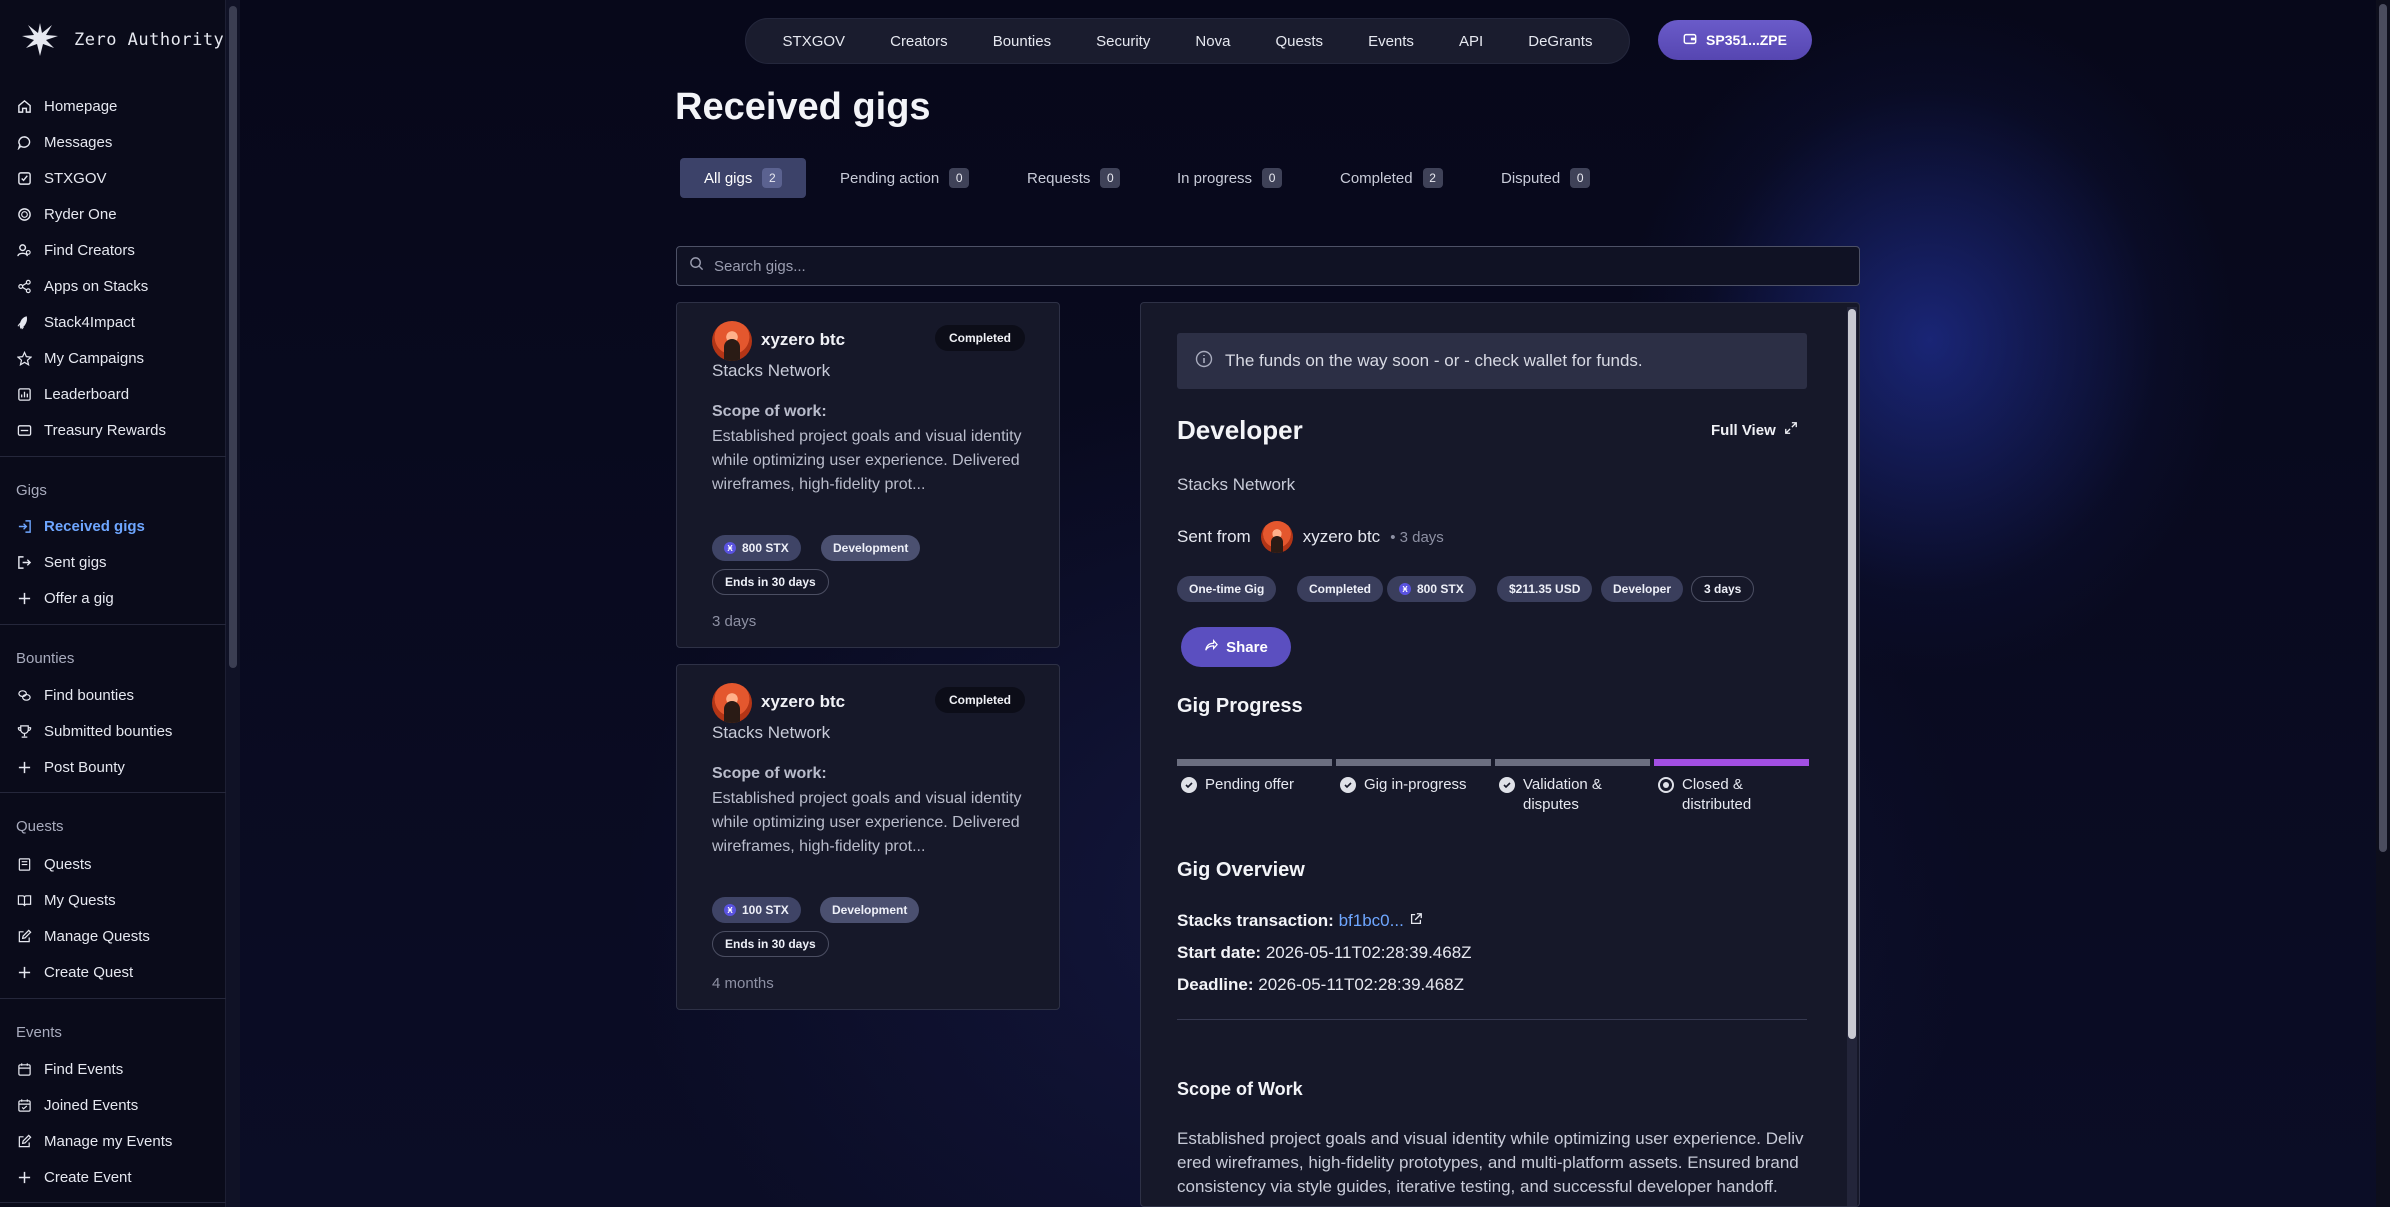 The height and width of the screenshot is (1207, 2390). What do you see at coordinates (1215, 178) in the screenshot?
I see `tab-label: In progress` at bounding box center [1215, 178].